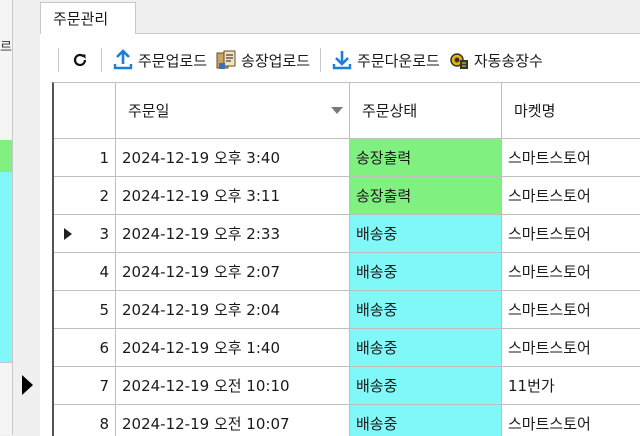 Image resolution: width=640 pixels, height=436 pixels. I want to click on column-header-order-status: 주문상태, so click(426, 111).